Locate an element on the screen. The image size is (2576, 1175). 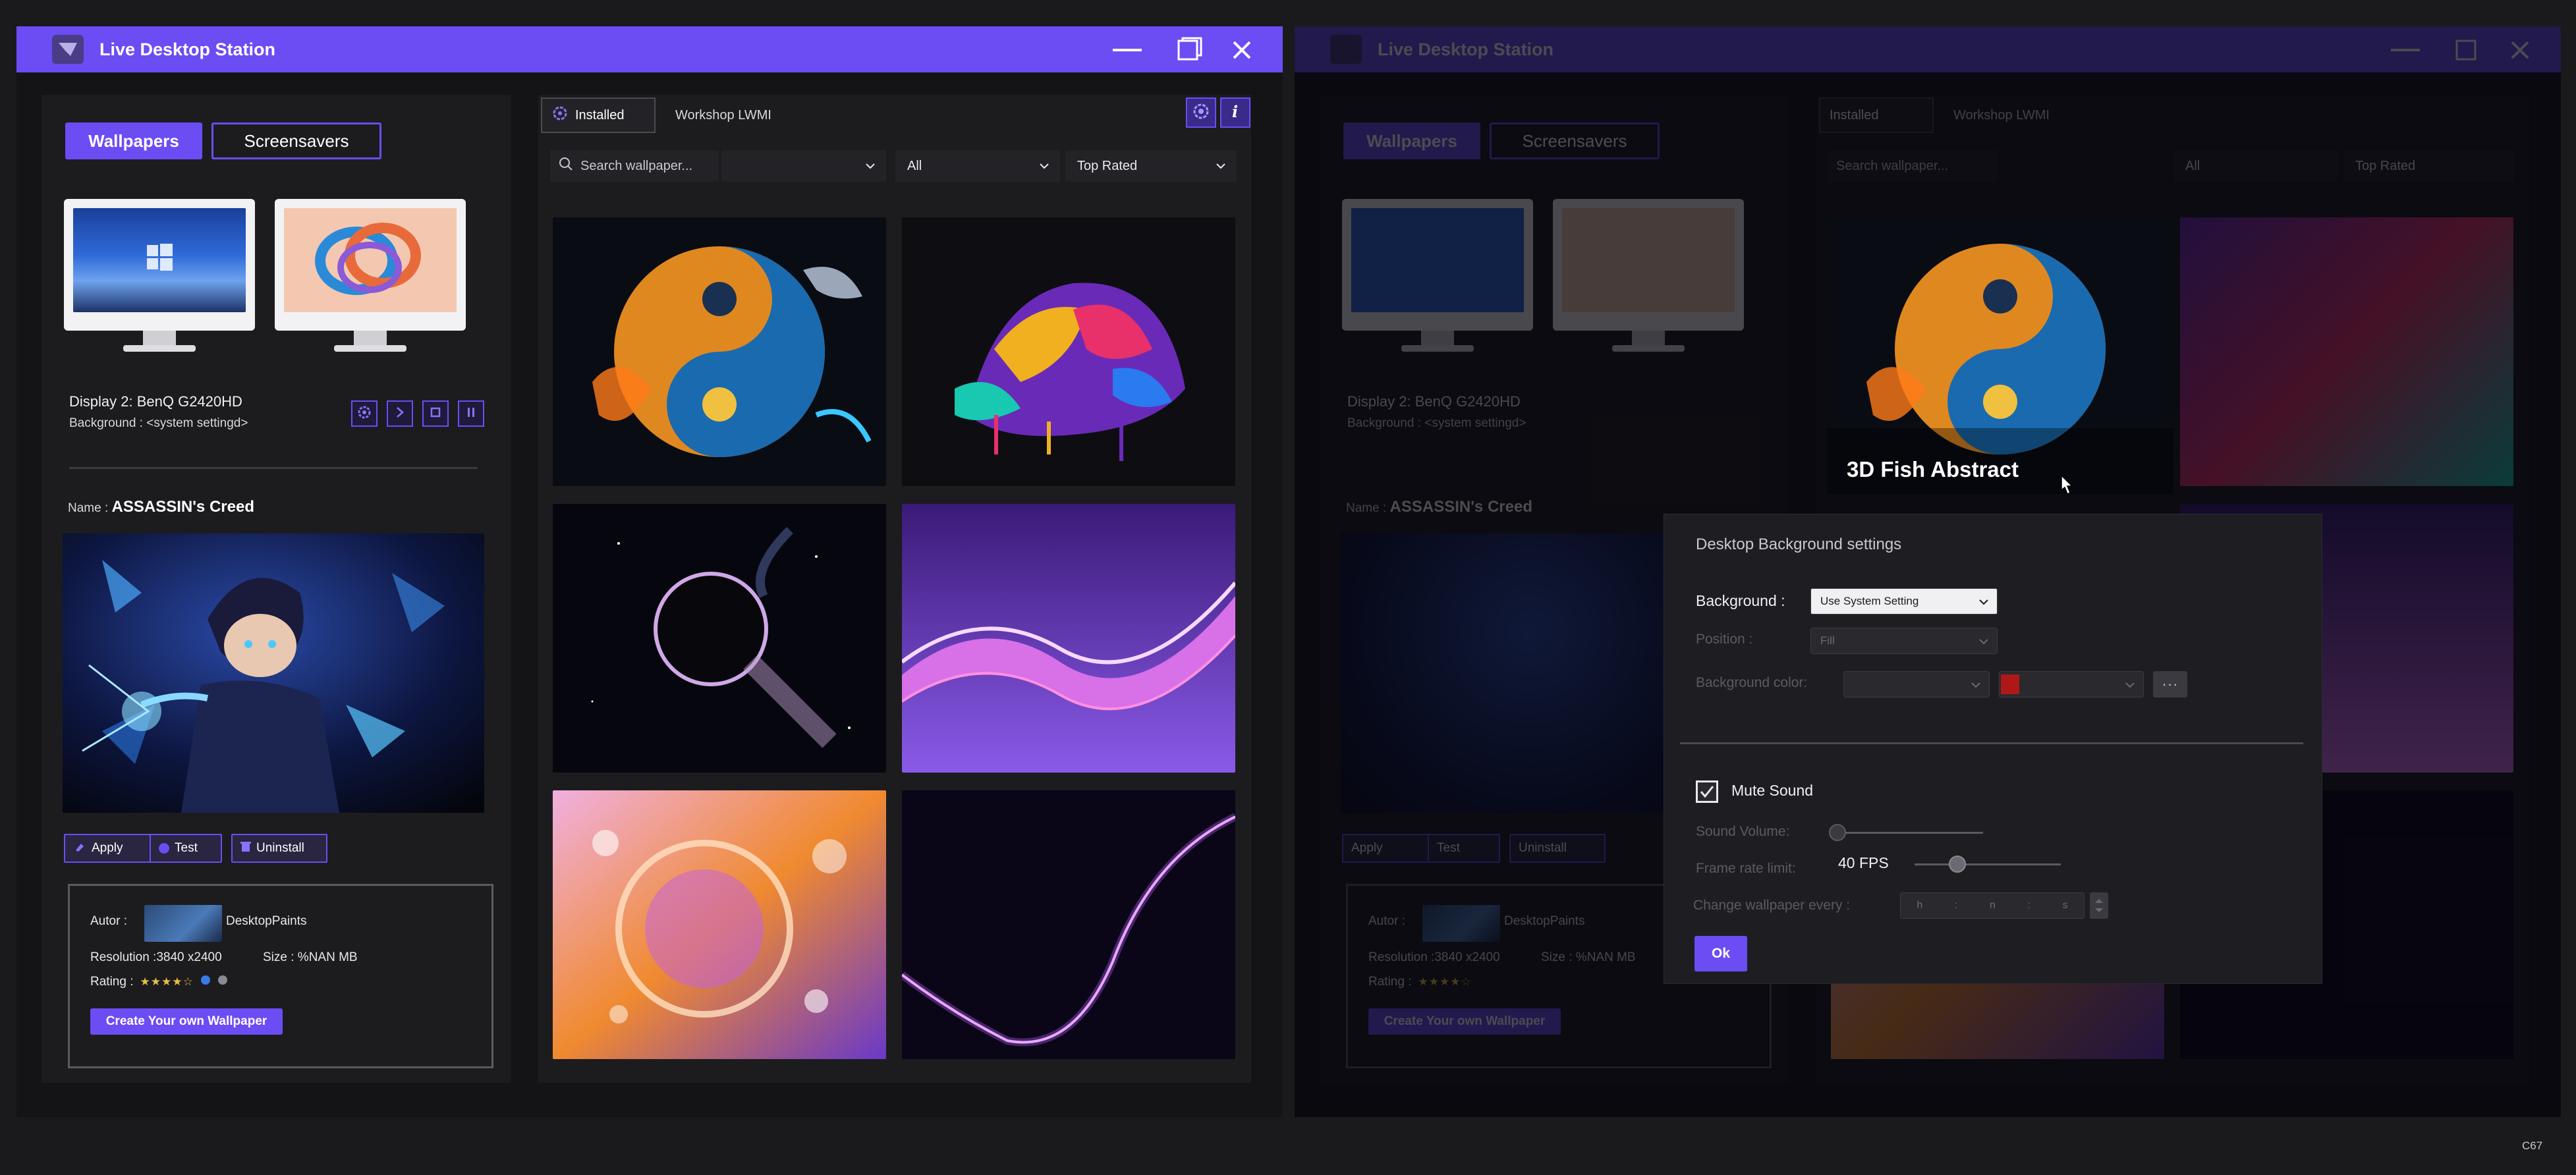
author-name: DesktopPaints is located at coordinates (266, 921).